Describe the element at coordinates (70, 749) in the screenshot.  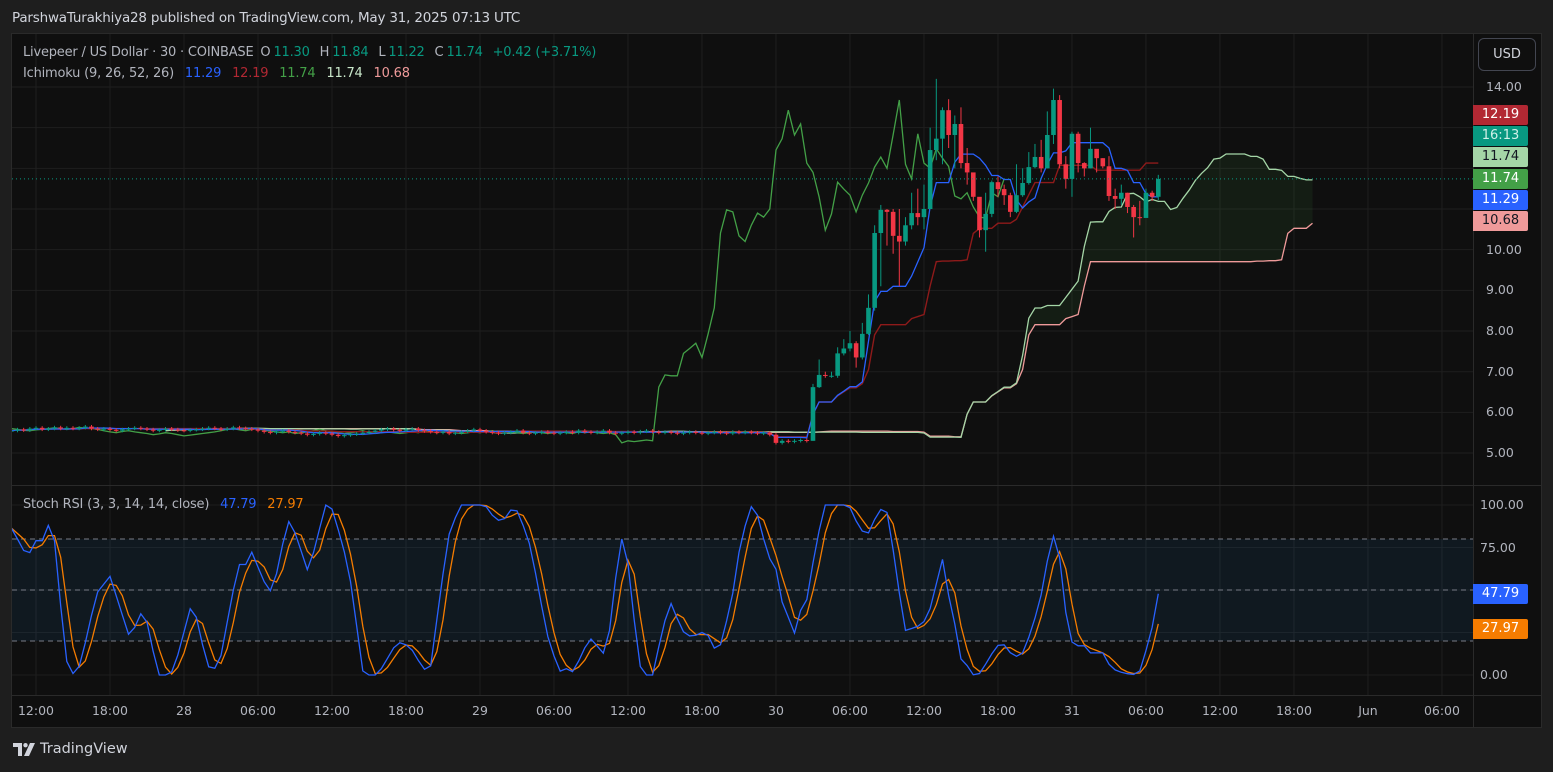
I see `tradingview-brand: TradingView` at that location.